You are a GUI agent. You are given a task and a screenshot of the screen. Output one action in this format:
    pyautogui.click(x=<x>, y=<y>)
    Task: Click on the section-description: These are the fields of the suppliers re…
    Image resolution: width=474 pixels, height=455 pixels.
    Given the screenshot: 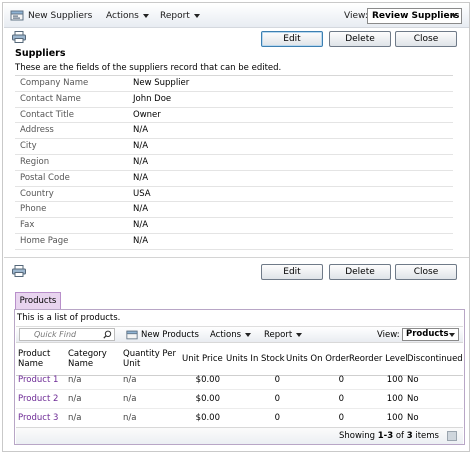 What is the action you would take?
    pyautogui.click(x=148, y=68)
    